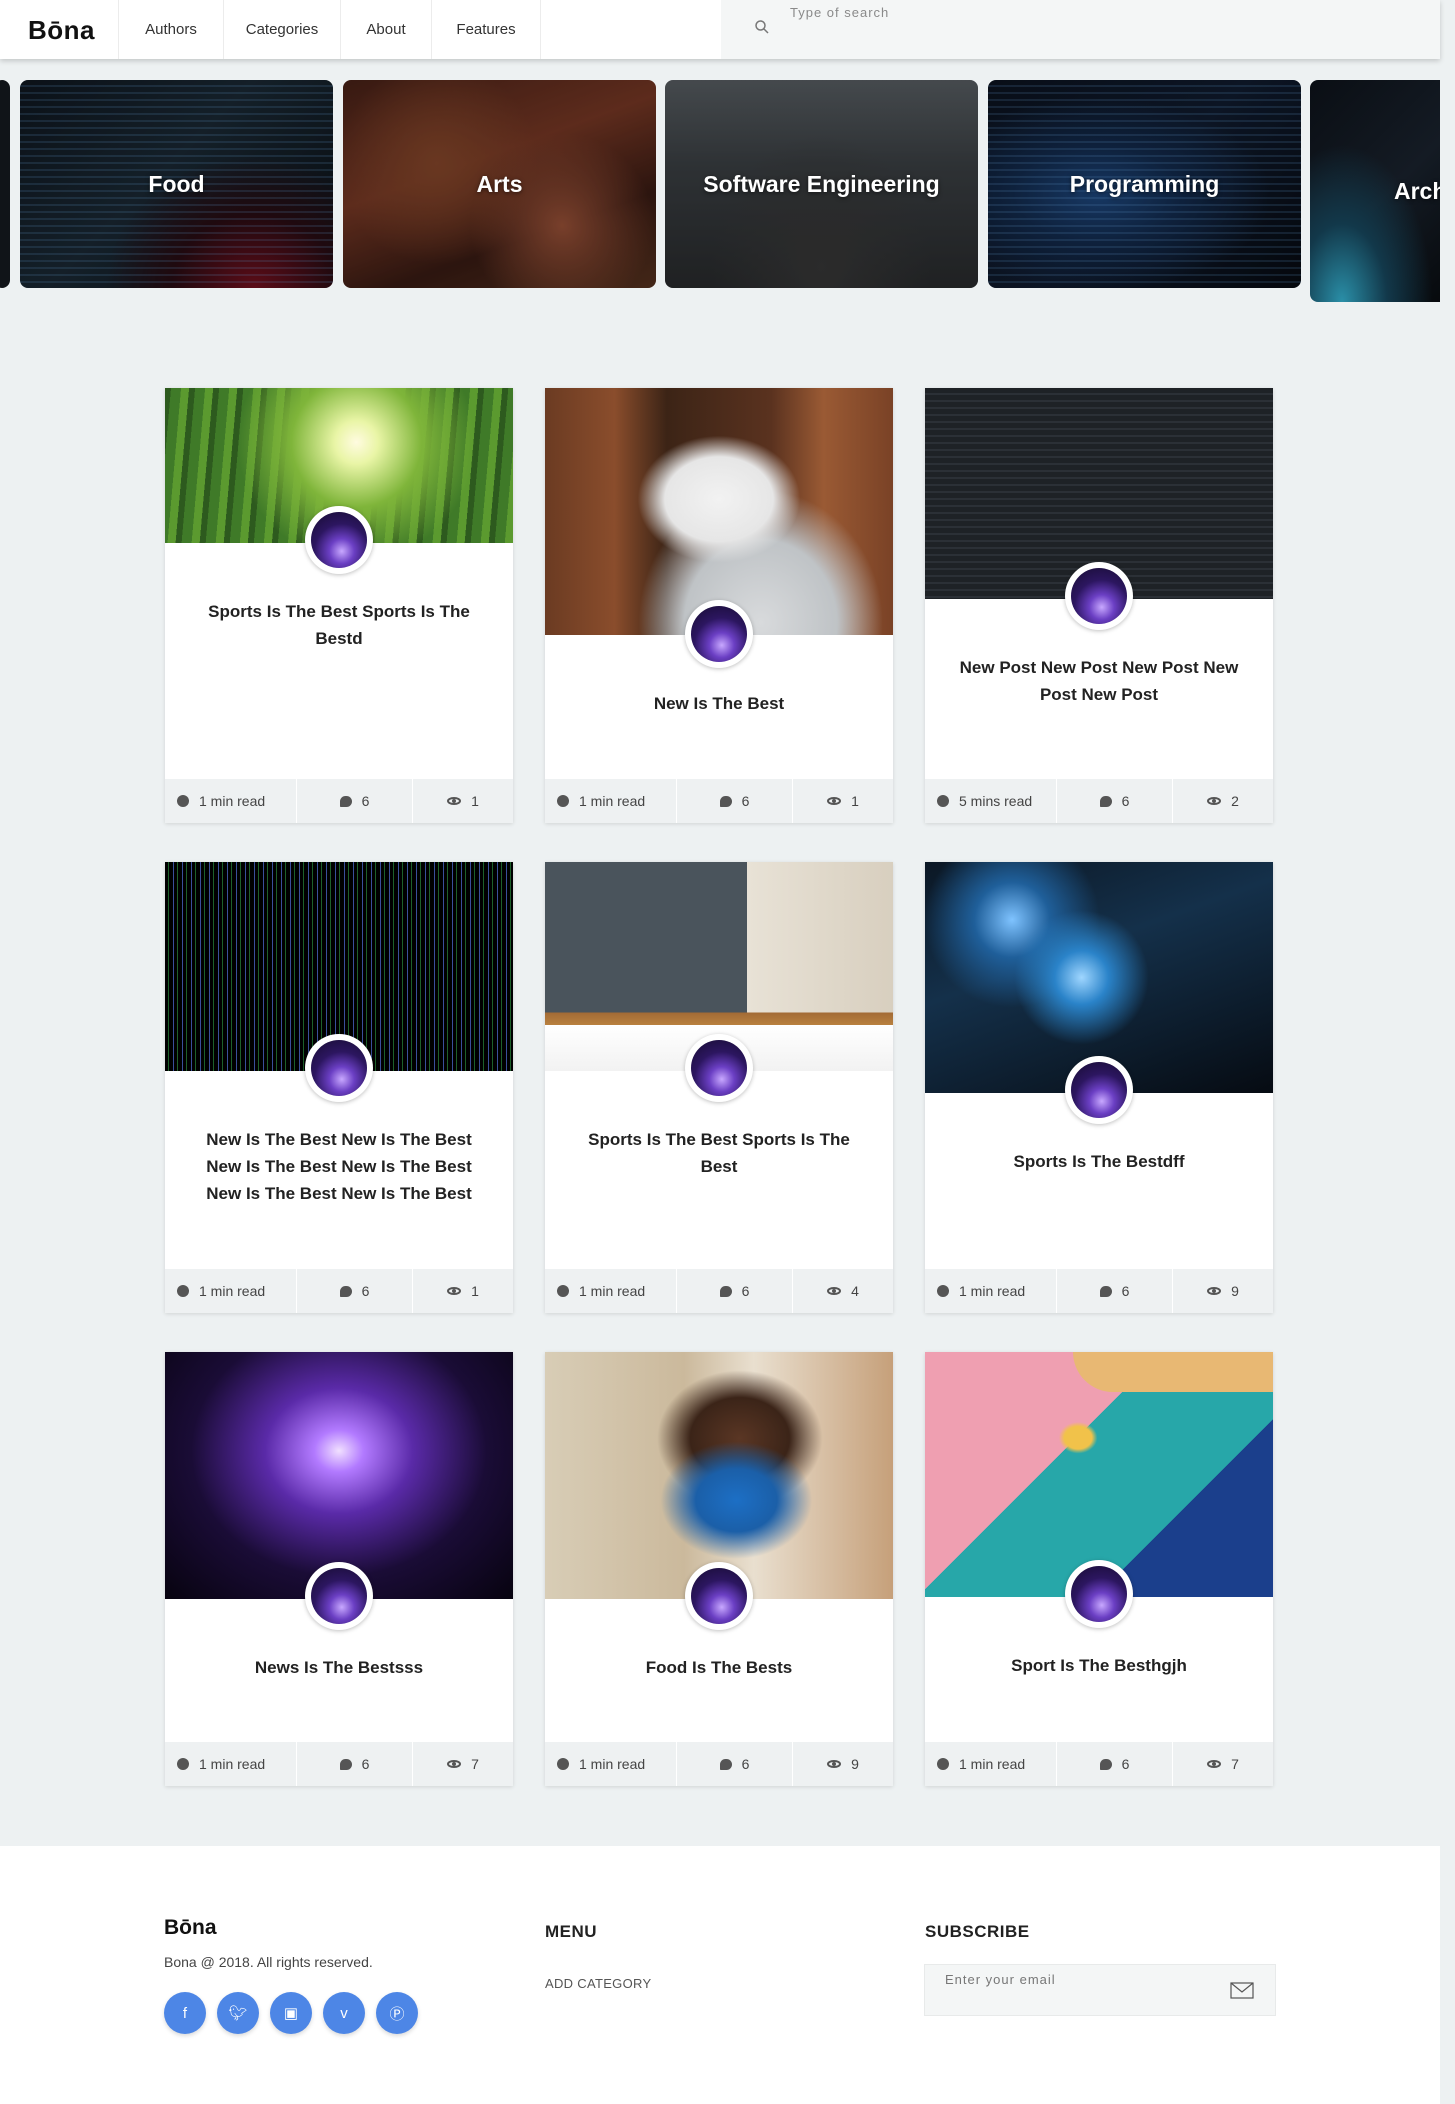  I want to click on post-title: News Is The Bestsss, so click(339, 1667).